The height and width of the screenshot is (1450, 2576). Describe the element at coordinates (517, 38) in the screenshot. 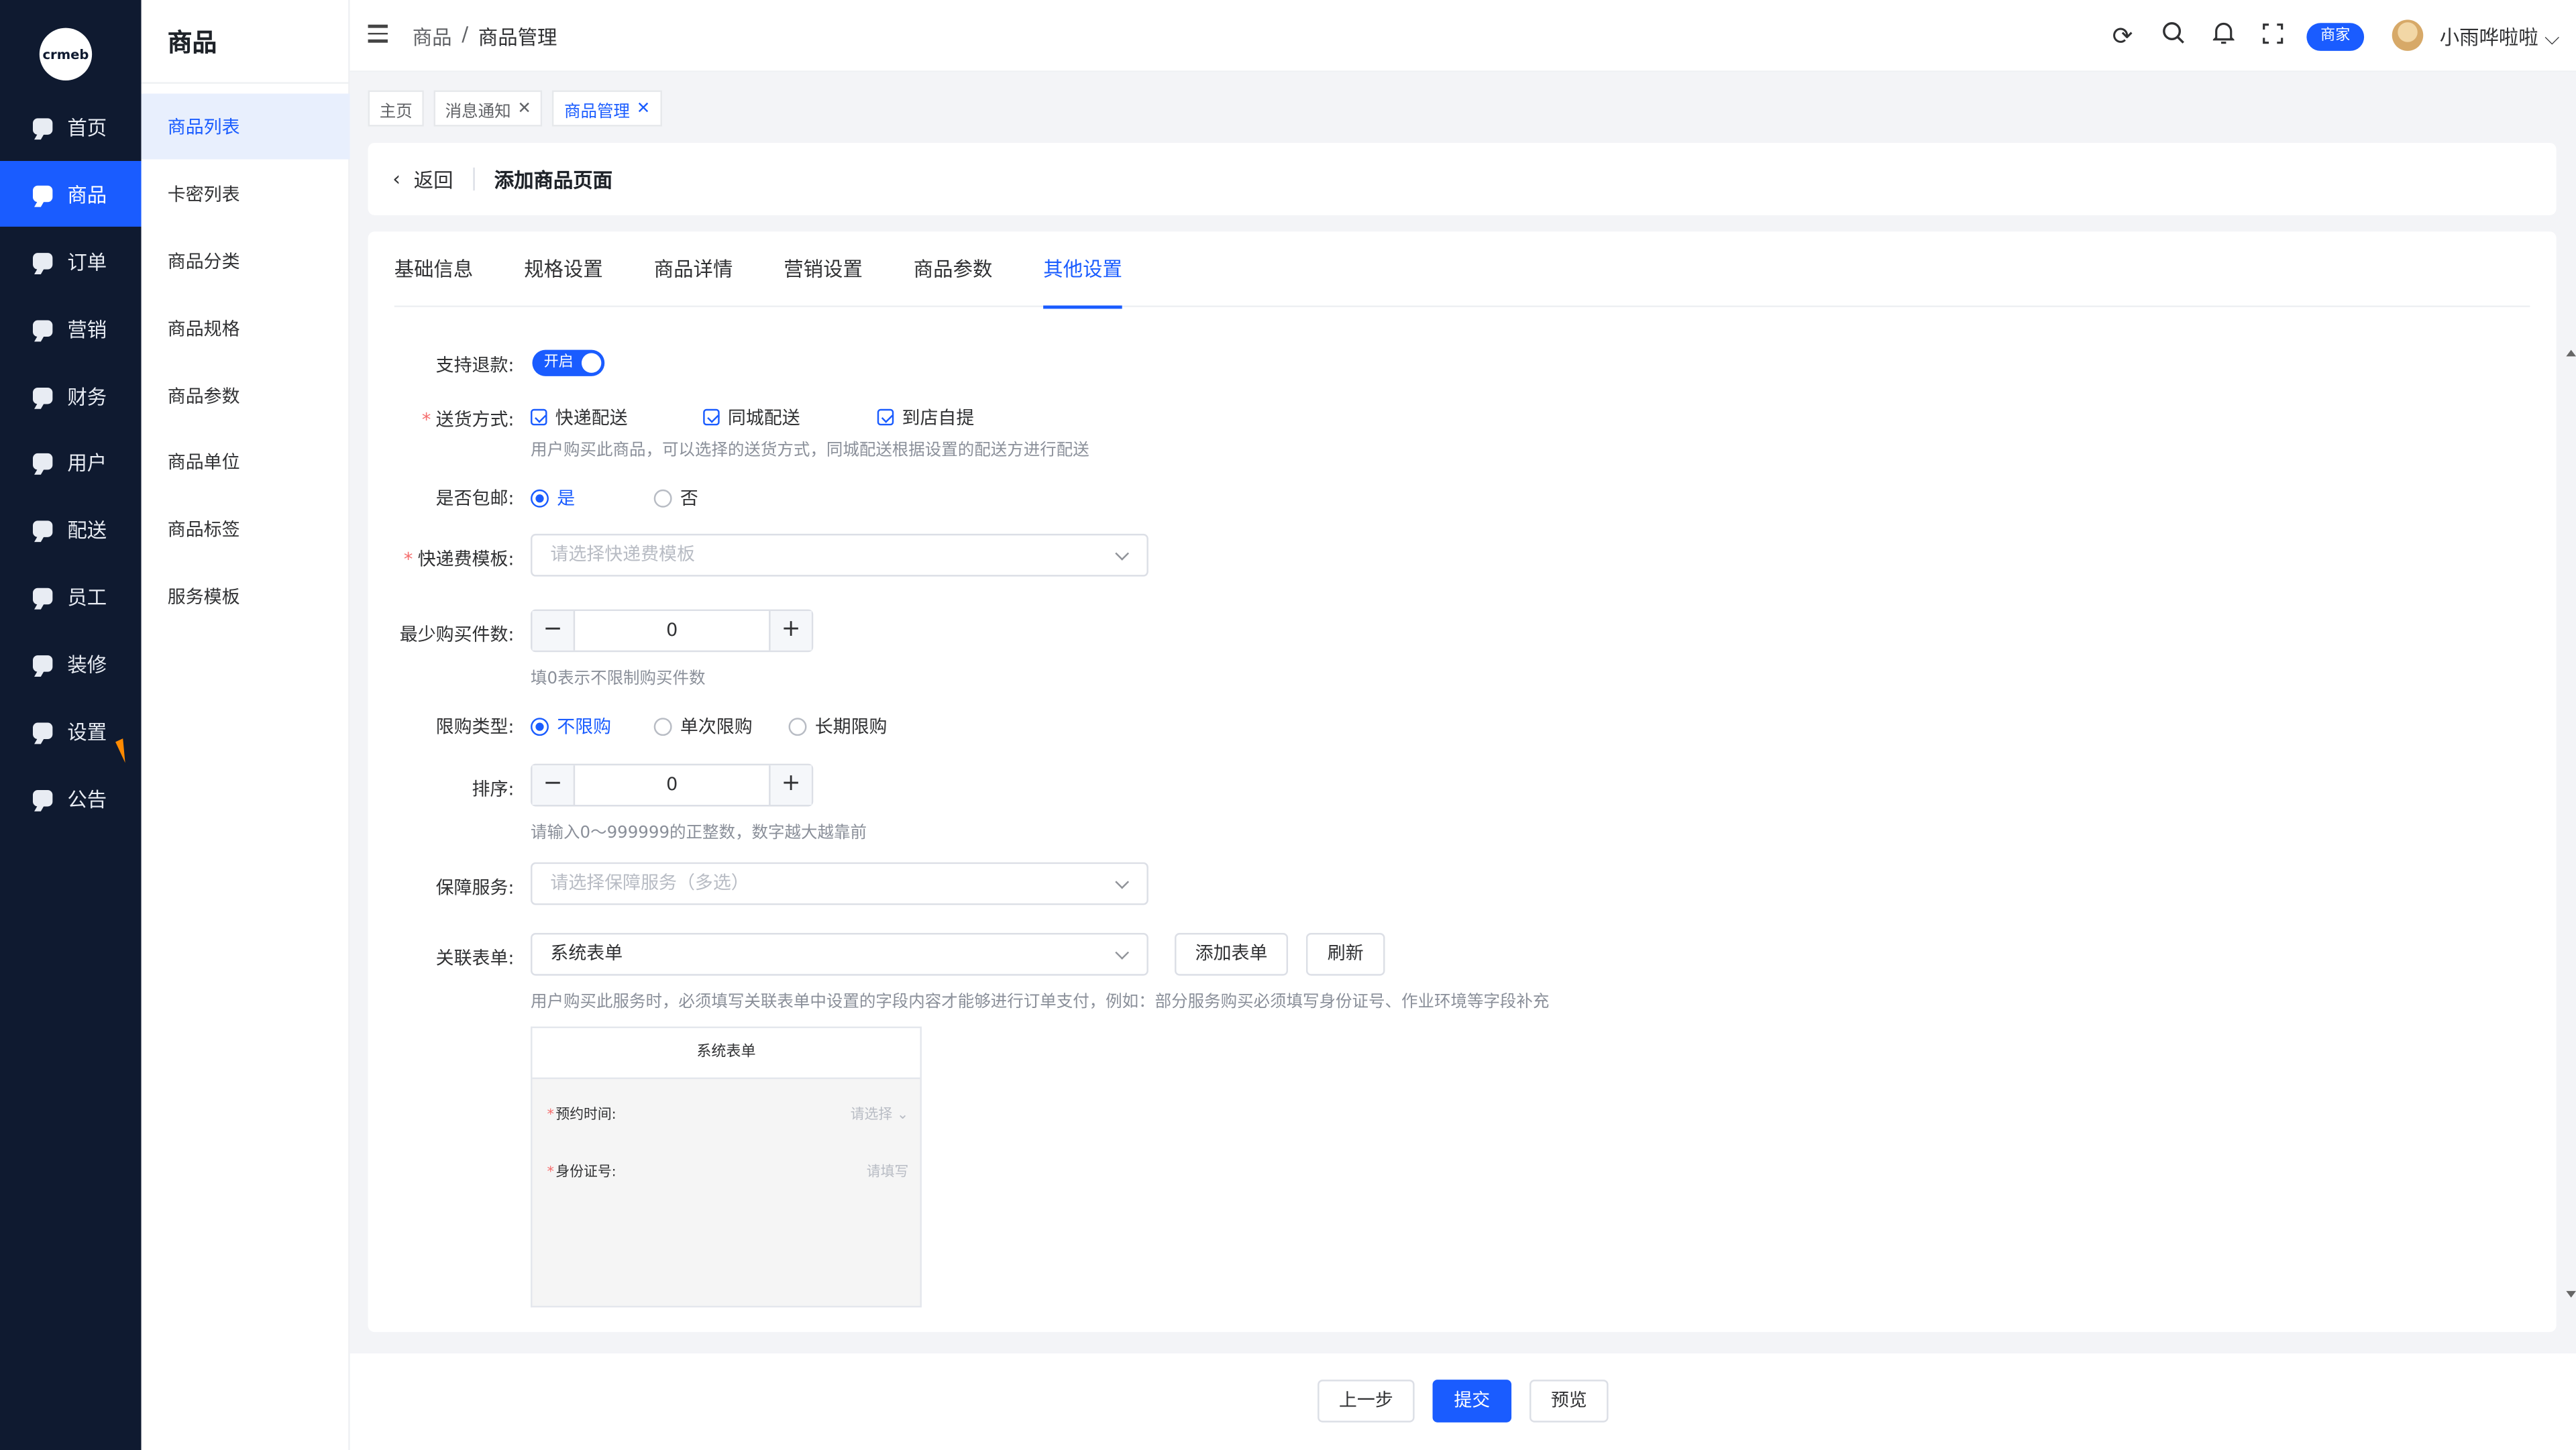

I see `breadcrumb-current: 商品管理` at that location.